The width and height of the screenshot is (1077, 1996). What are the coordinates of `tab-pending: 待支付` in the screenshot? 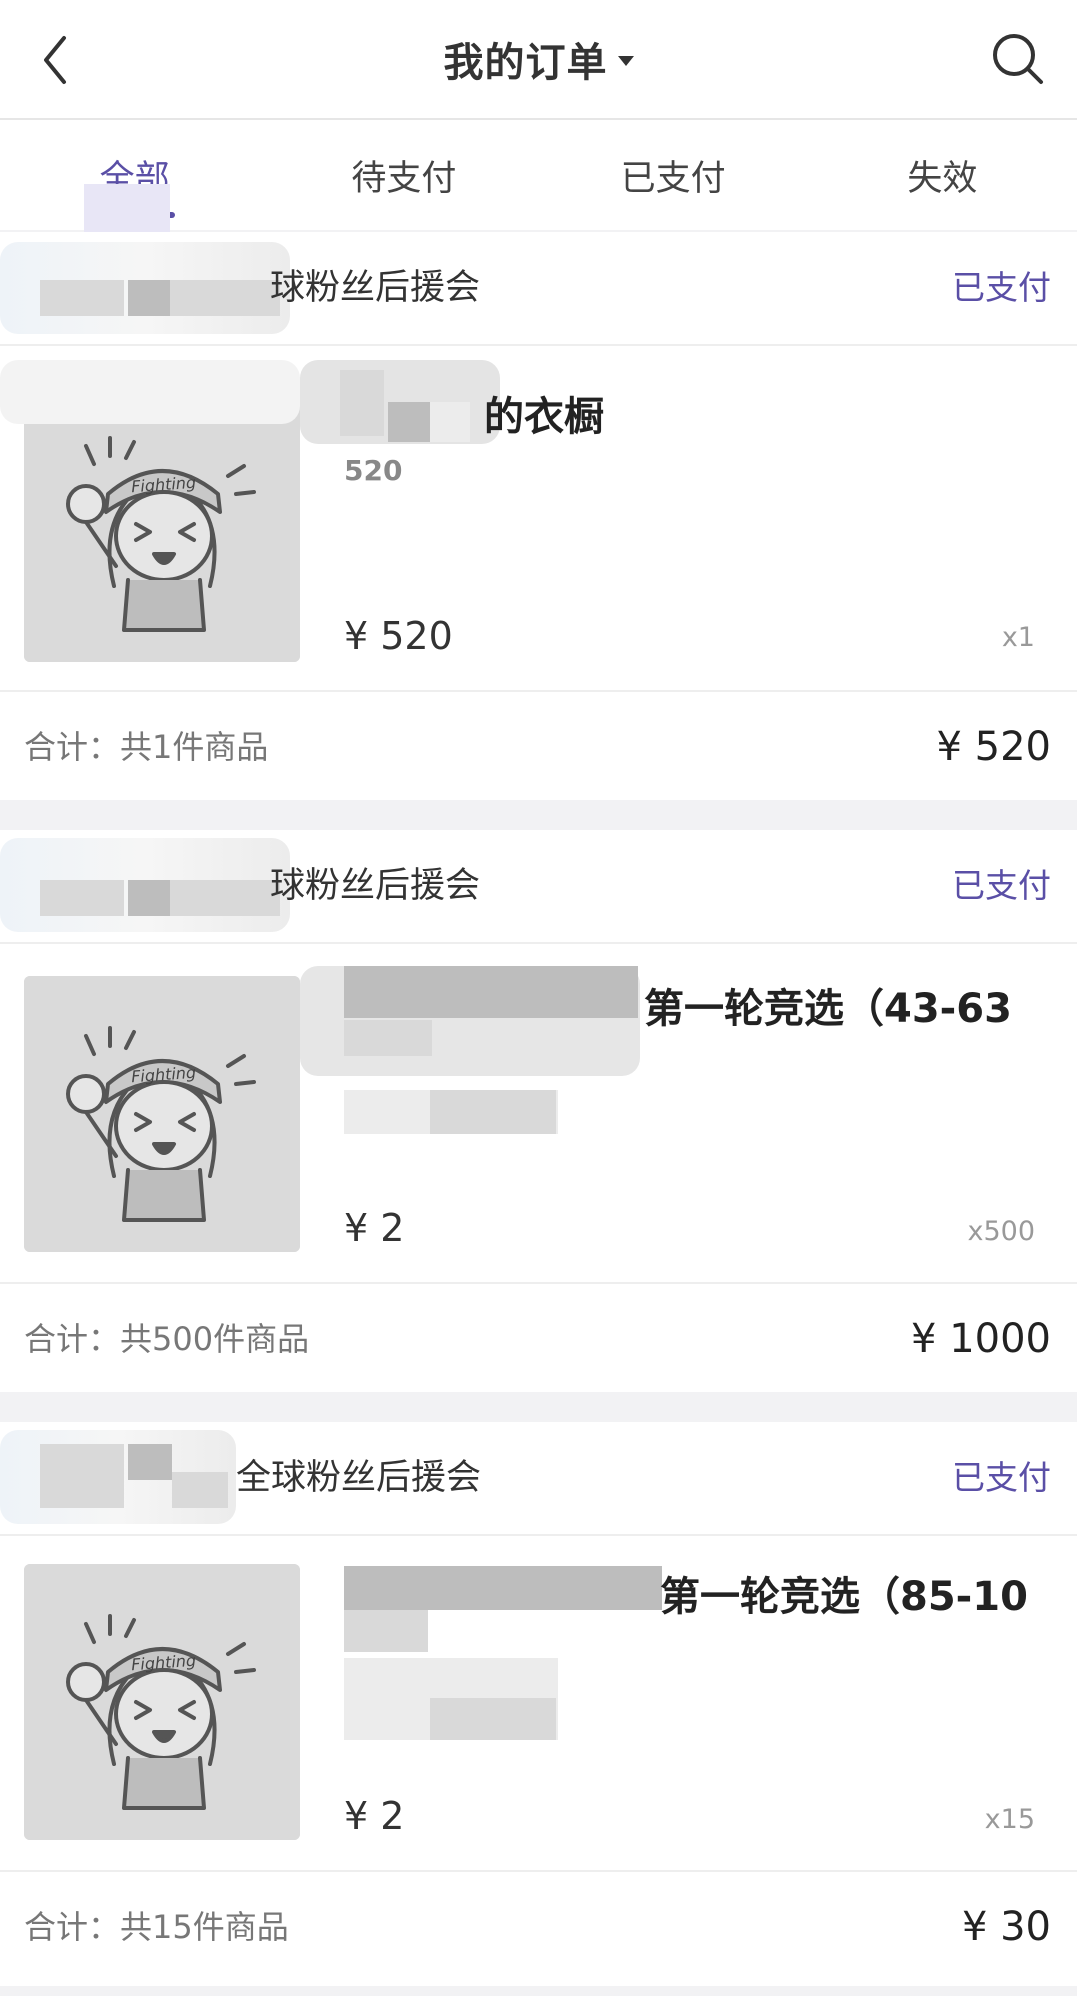 It's located at (403, 175).